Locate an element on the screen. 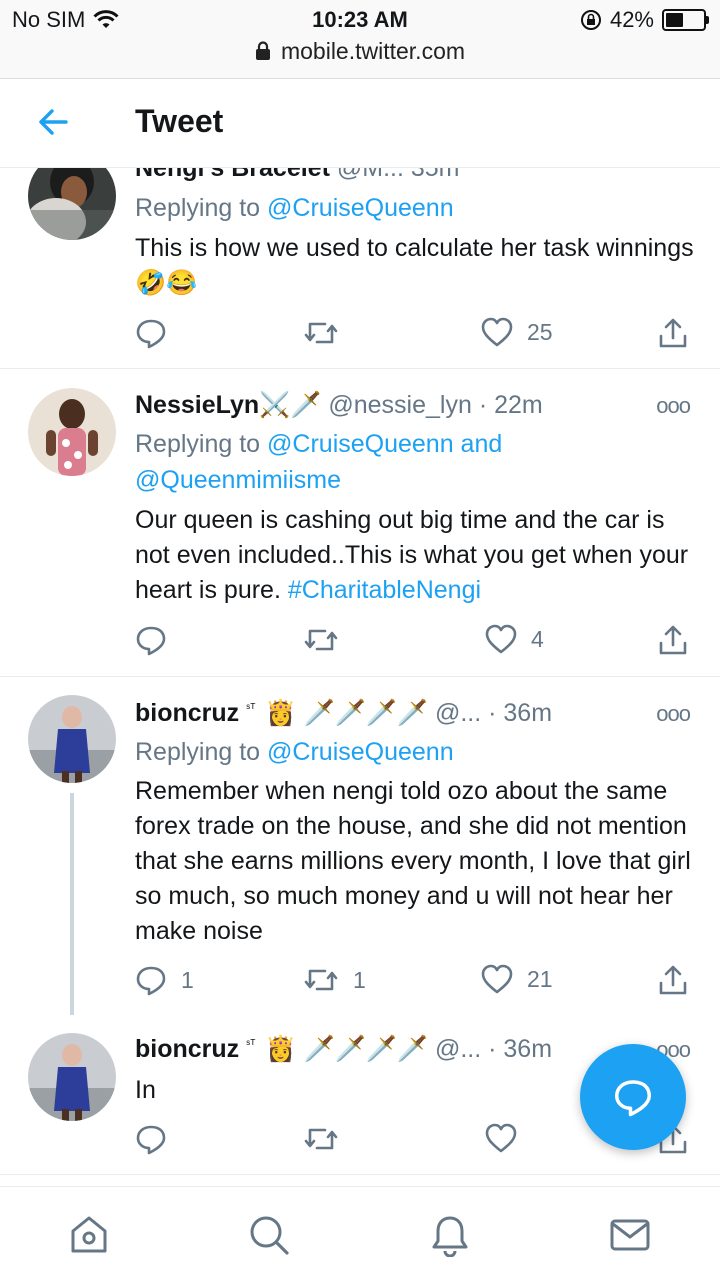  like-count: 21 is located at coordinates (540, 978).